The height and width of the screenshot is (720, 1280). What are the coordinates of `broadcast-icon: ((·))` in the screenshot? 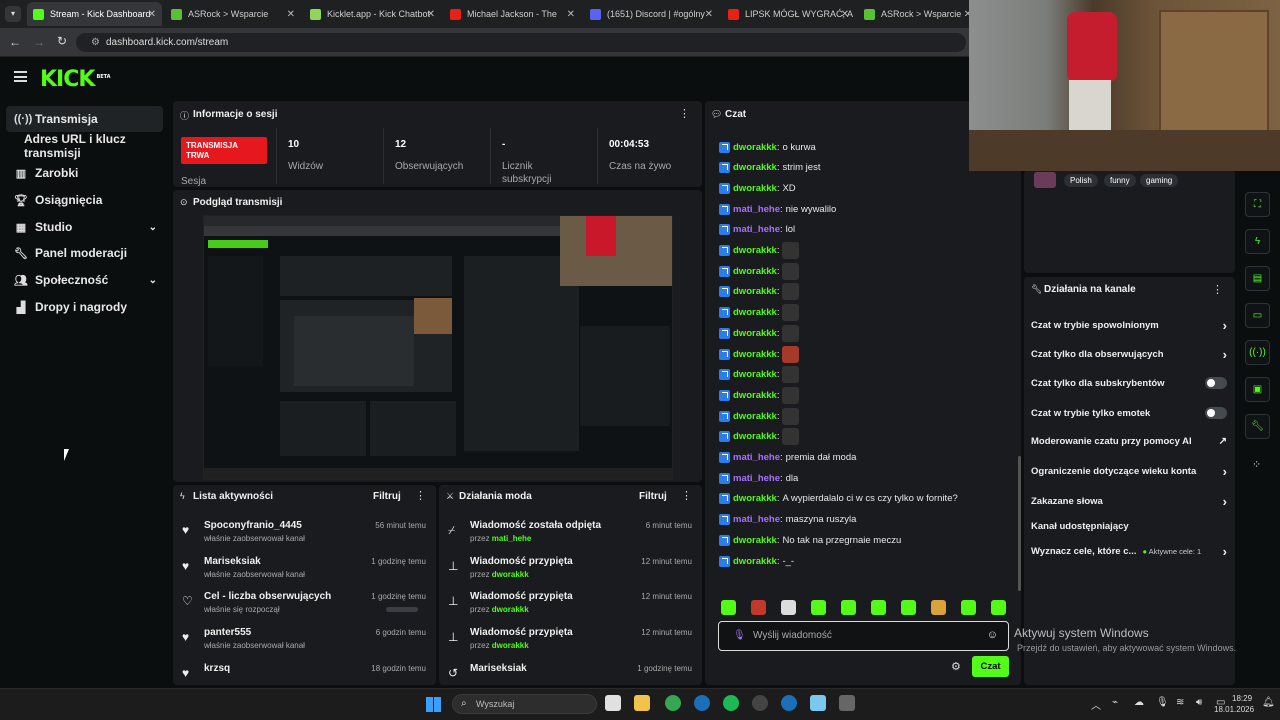 It's located at (1257, 352).